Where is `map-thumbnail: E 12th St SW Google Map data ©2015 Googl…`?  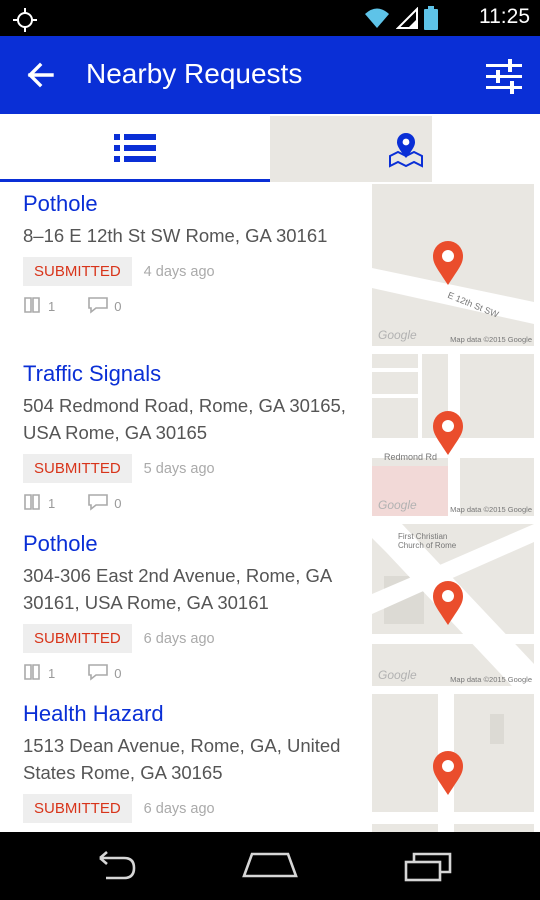 map-thumbnail: E 12th St SW Google Map data ©2015 Googl… is located at coordinates (453, 265).